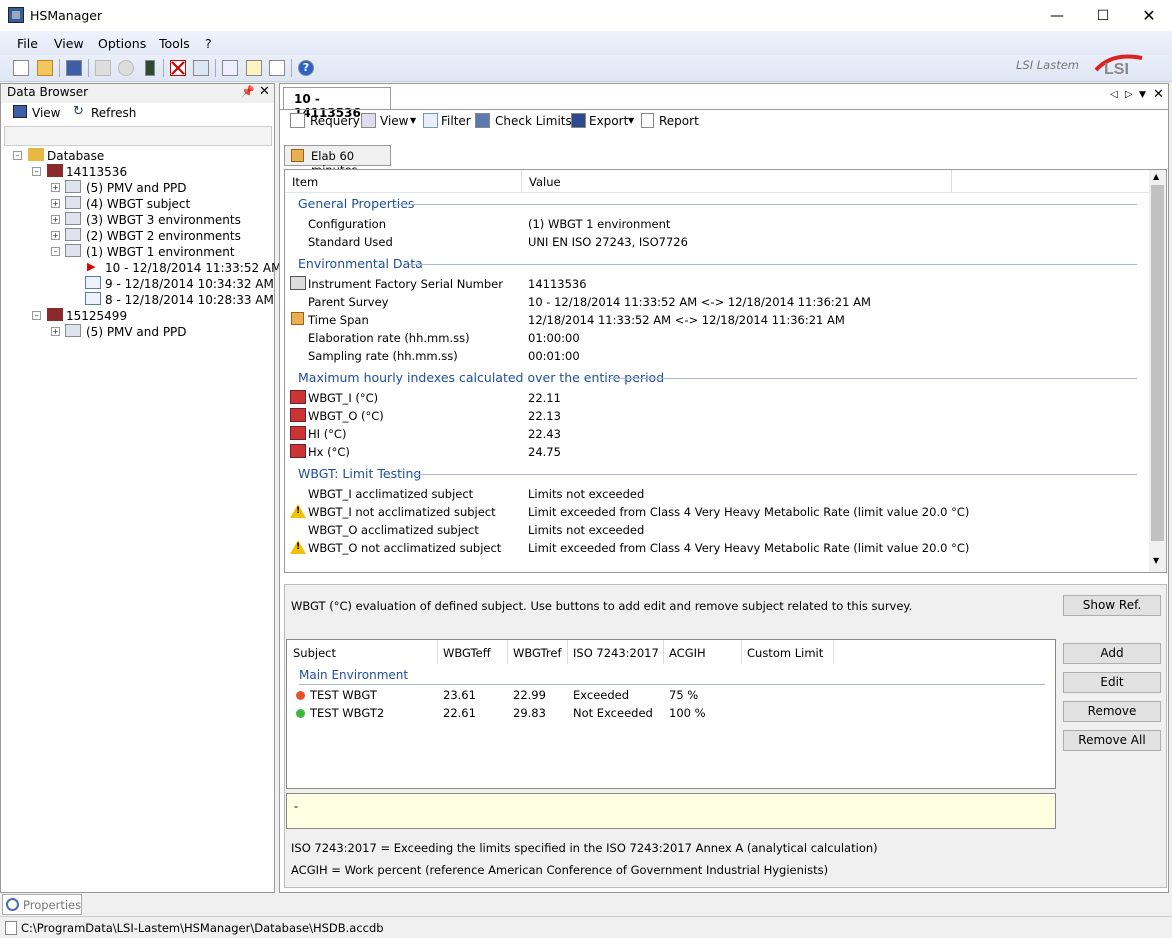 The width and height of the screenshot is (1172, 938). I want to click on toolbar-separator, so click(215, 68).